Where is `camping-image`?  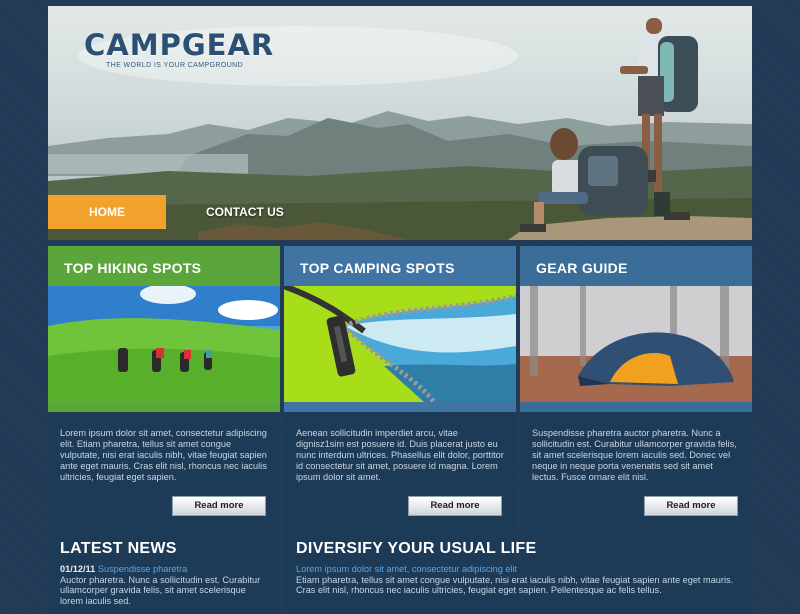 camping-image is located at coordinates (400, 344).